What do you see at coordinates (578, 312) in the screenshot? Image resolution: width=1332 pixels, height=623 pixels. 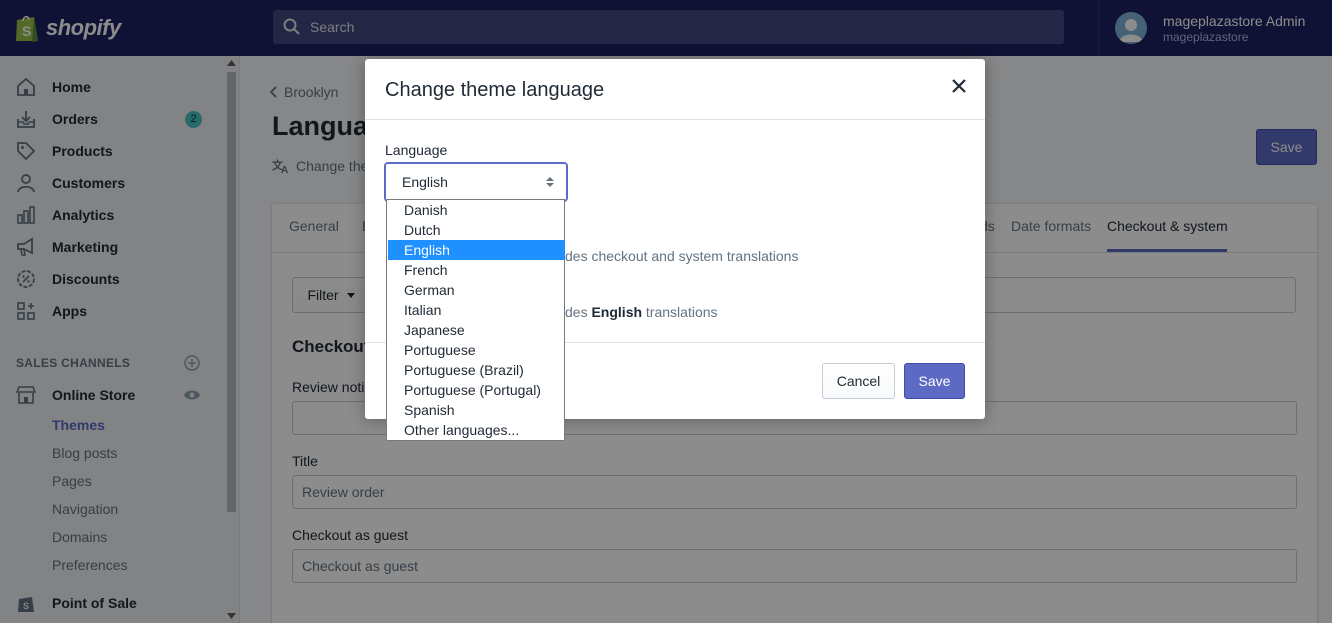 I see `info-text-2-pre: des` at bounding box center [578, 312].